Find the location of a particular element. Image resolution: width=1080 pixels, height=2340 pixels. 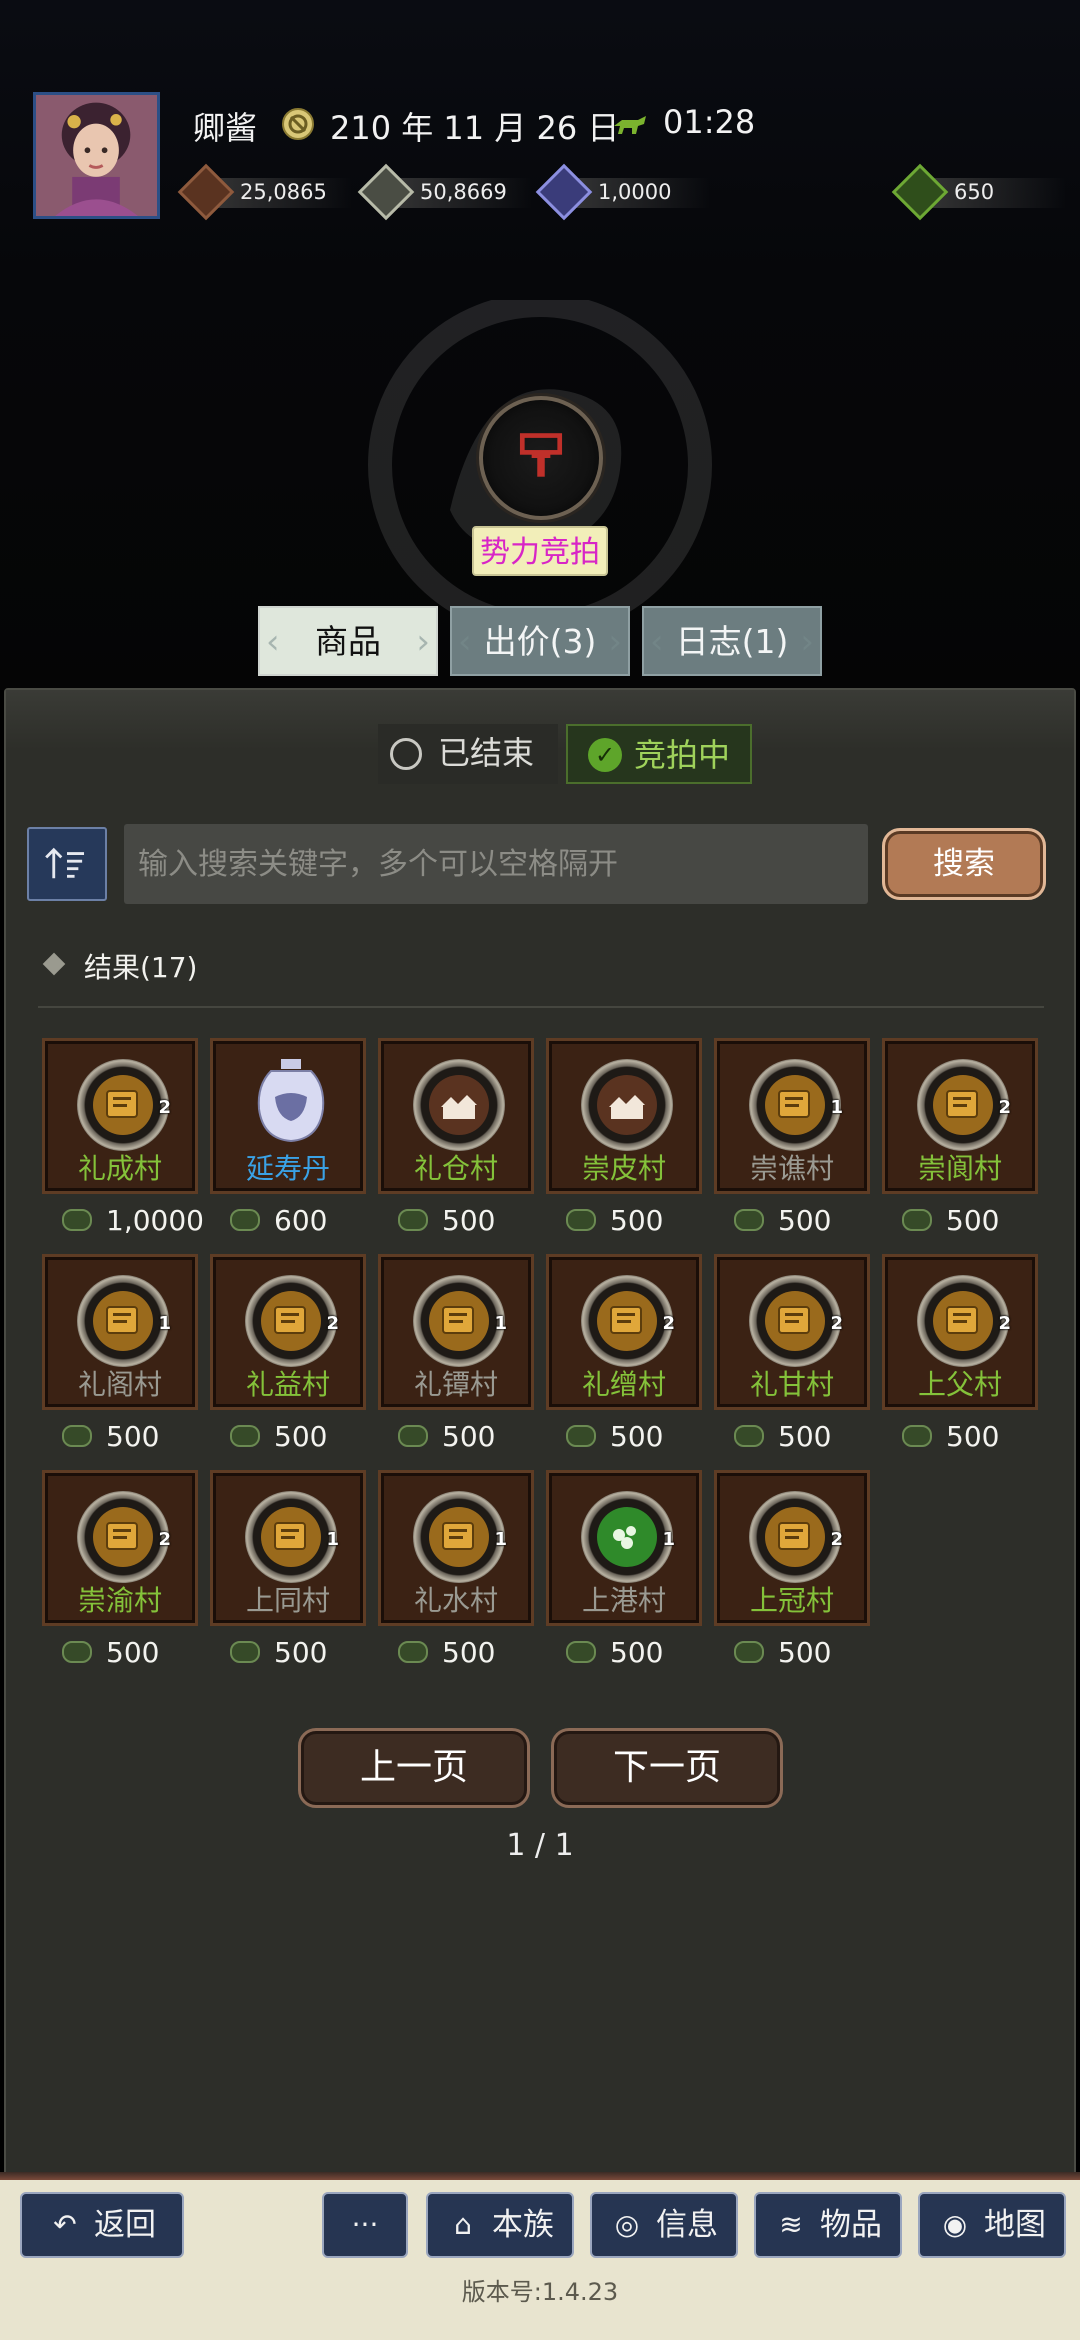

auction-item: 延寿丹 is located at coordinates (288, 1116).